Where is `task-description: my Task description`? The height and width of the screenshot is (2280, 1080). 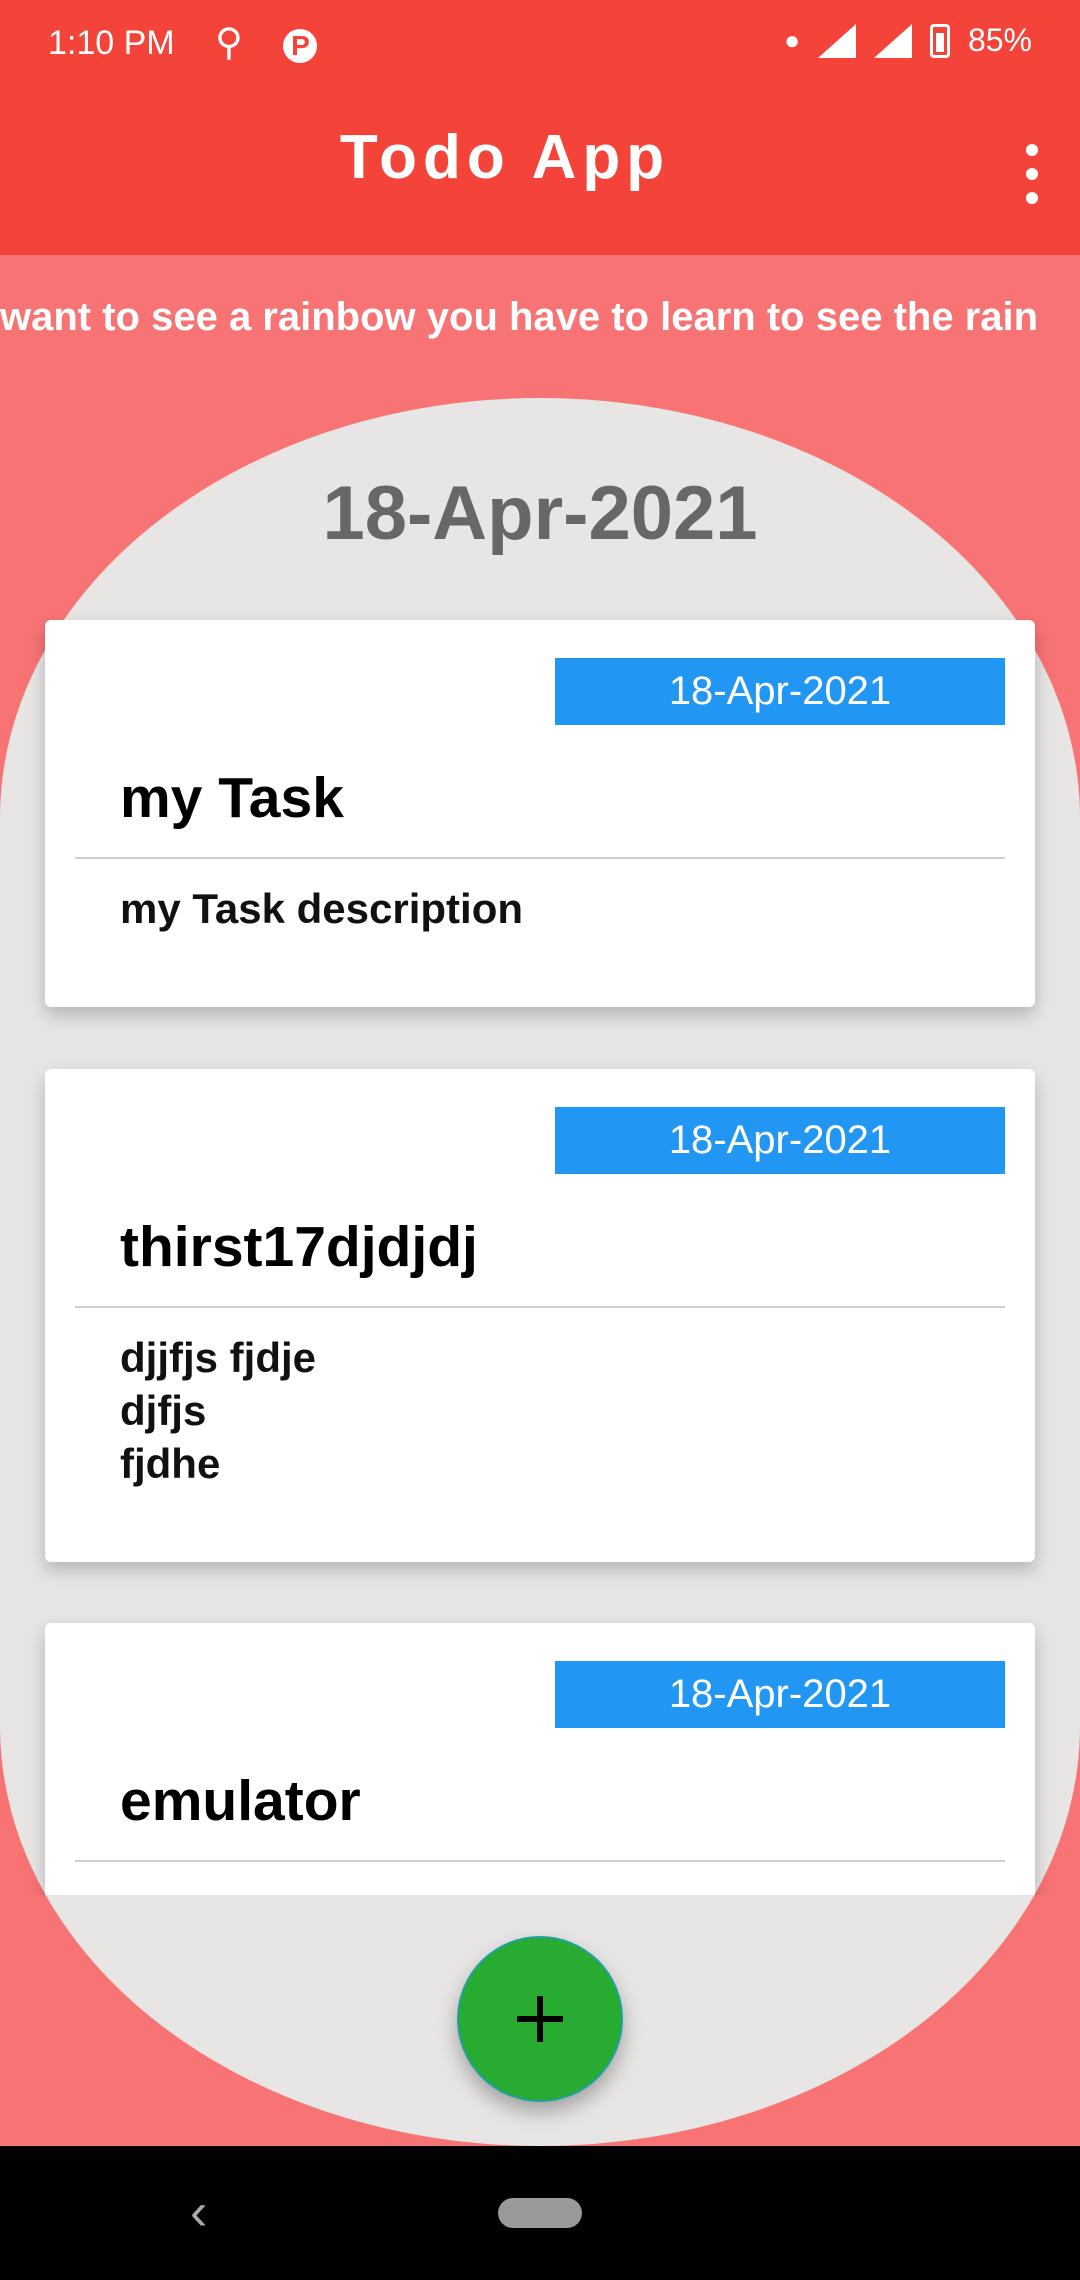 task-description: my Task description is located at coordinates (322, 908).